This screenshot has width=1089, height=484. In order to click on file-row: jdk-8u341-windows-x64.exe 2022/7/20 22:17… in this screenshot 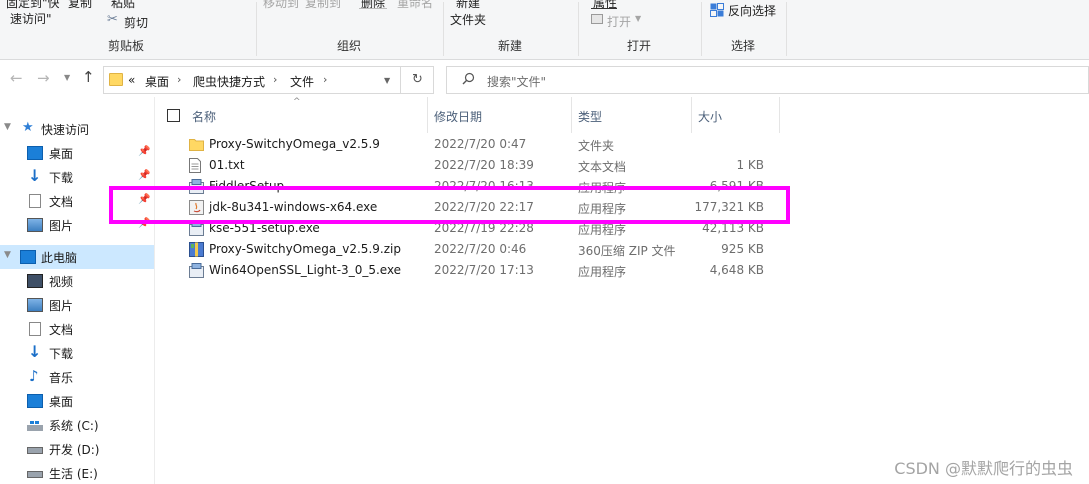, I will do `click(622, 207)`.